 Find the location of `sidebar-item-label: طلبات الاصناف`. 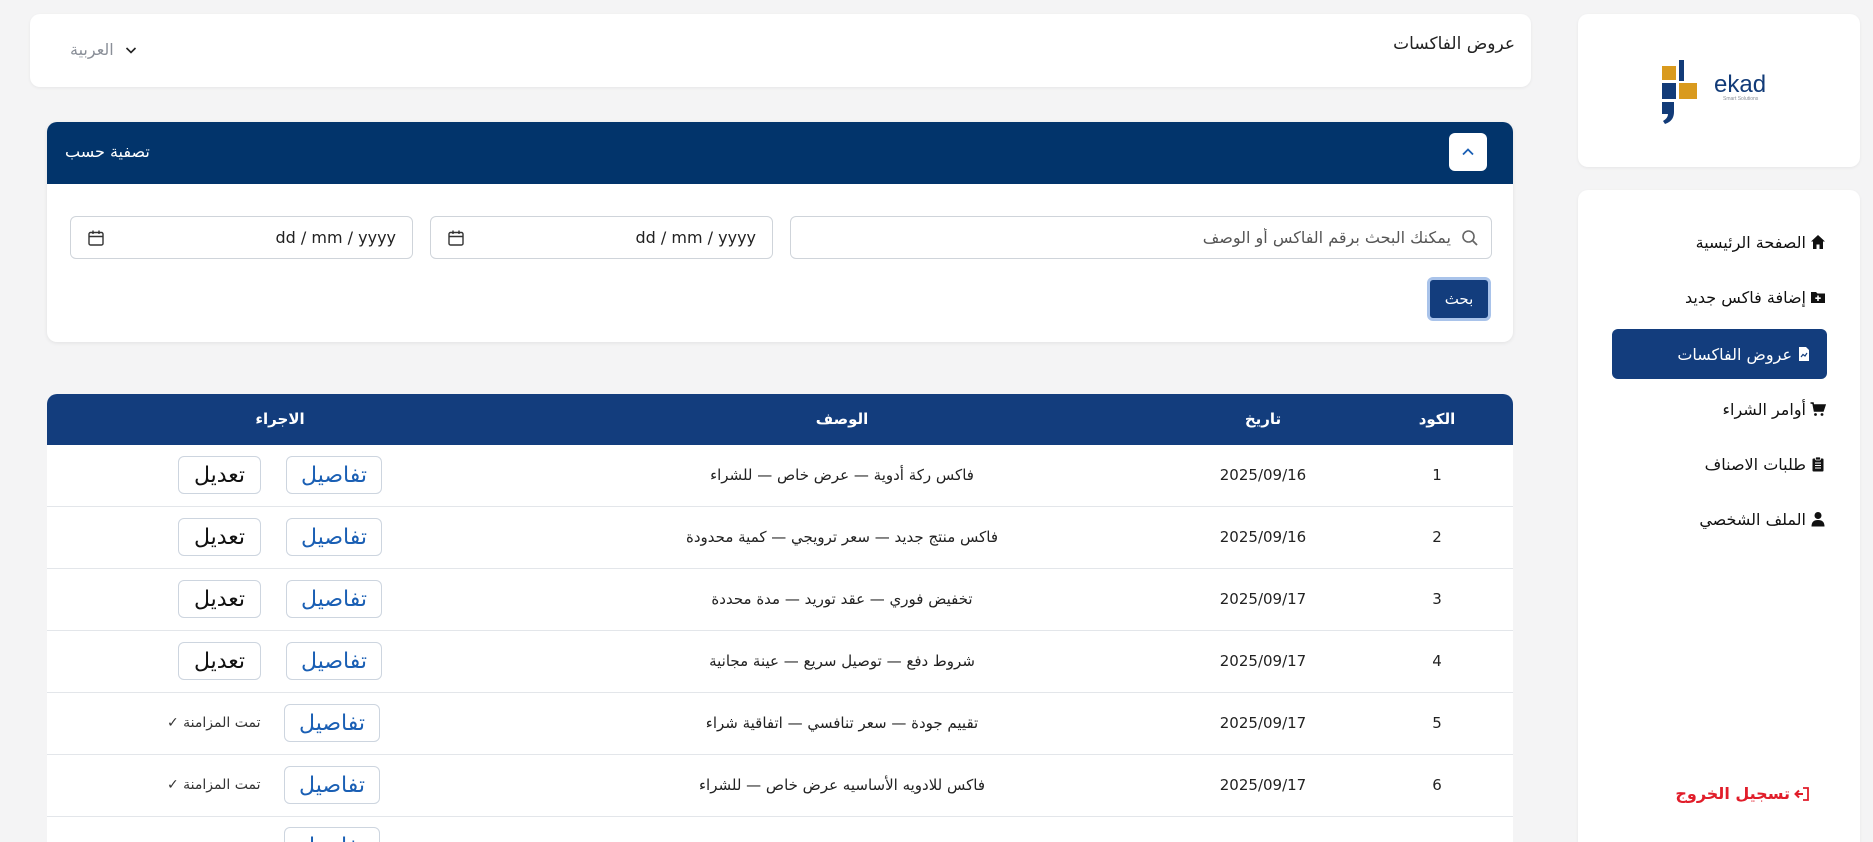

sidebar-item-label: طلبات الاصناف is located at coordinates (1755, 464).